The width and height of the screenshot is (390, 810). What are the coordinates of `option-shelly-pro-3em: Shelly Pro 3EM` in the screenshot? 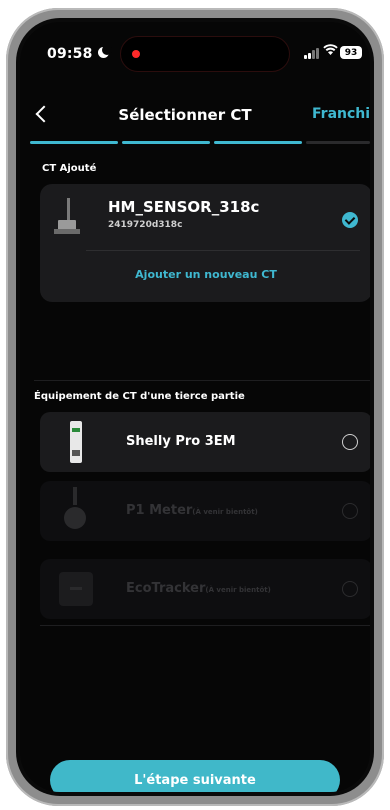 It's located at (205, 442).